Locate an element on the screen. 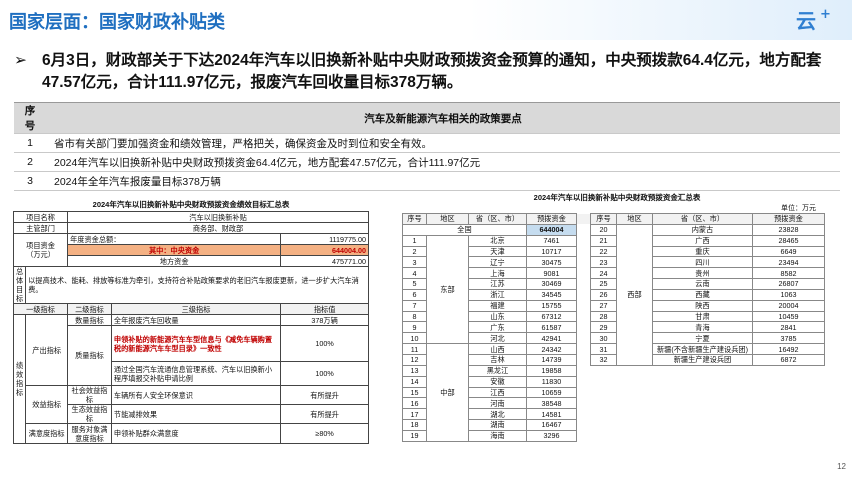  qty-label: 数量指标 is located at coordinates (89, 320).